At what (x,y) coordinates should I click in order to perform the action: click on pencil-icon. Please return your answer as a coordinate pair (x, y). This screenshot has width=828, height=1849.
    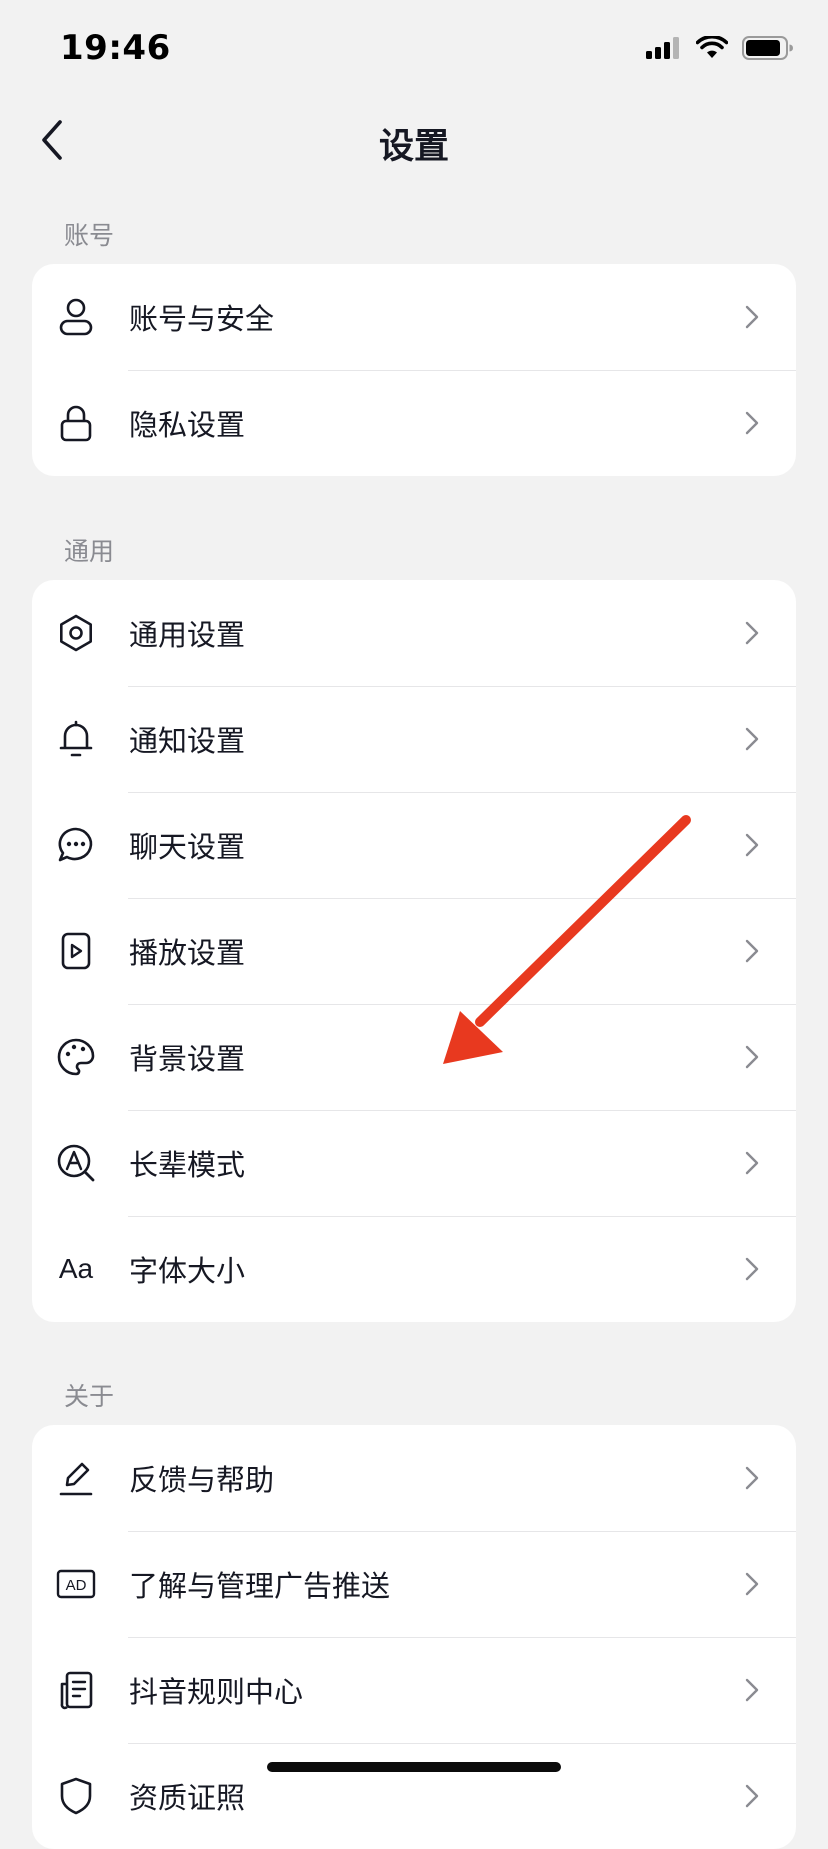
    Looking at the image, I should click on (76, 1478).